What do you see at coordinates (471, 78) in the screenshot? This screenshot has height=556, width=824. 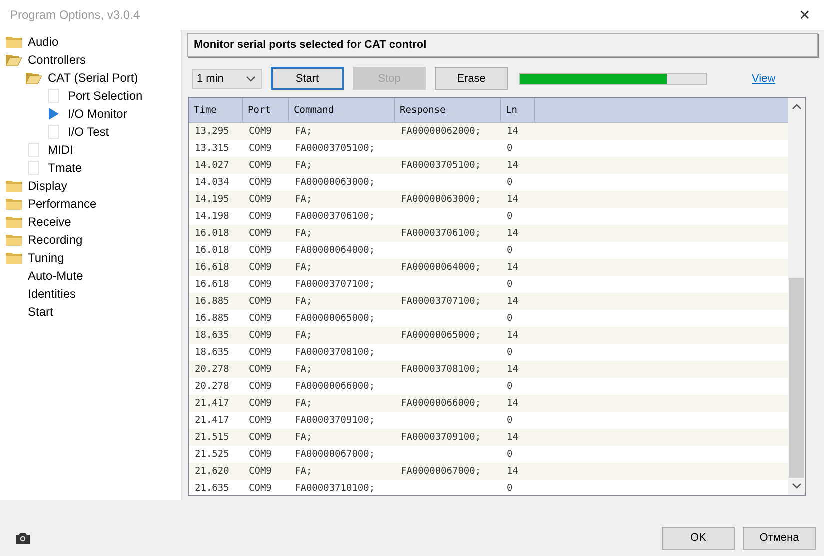 I see `toolbar-button: Erase` at bounding box center [471, 78].